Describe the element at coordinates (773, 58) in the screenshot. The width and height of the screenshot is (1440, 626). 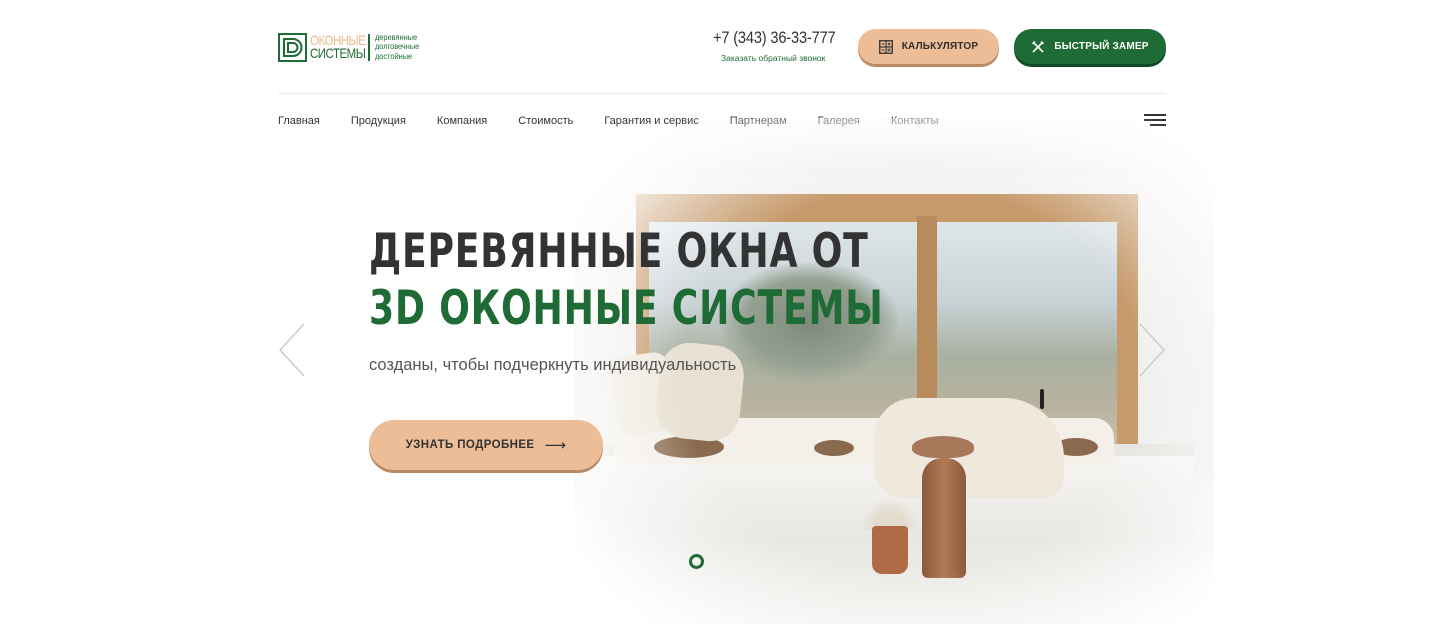
I see `callback-link: Заказать обратный звонок` at that location.